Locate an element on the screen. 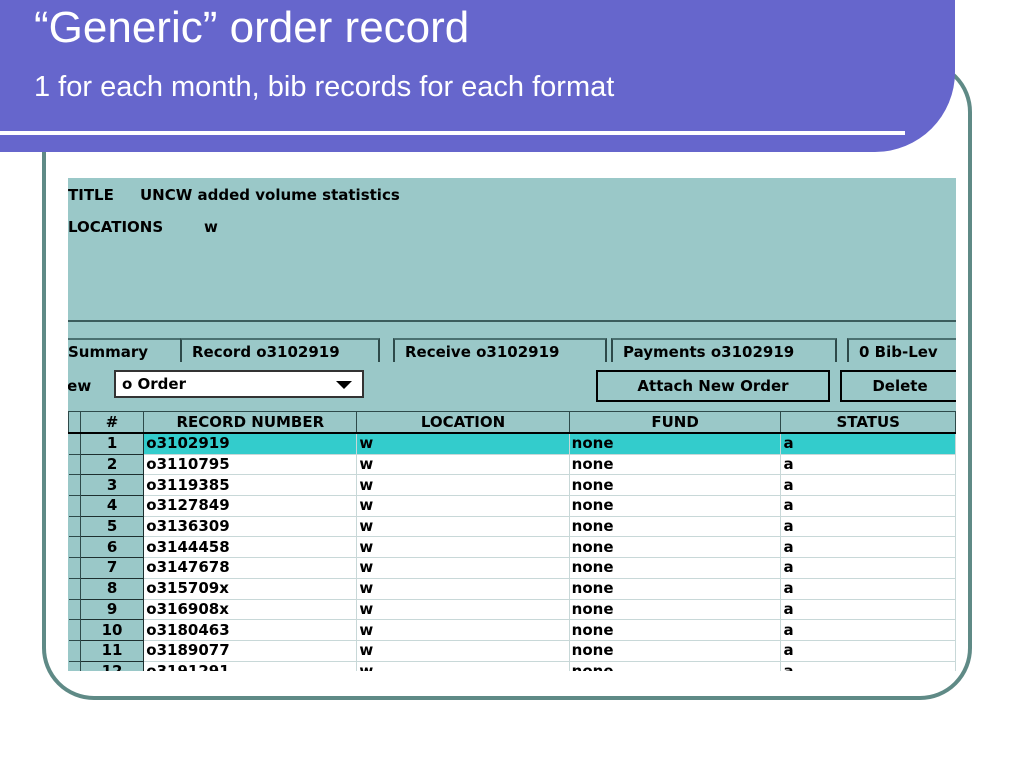  table-row: 3 o3119385 w none a is located at coordinates (512, 485).